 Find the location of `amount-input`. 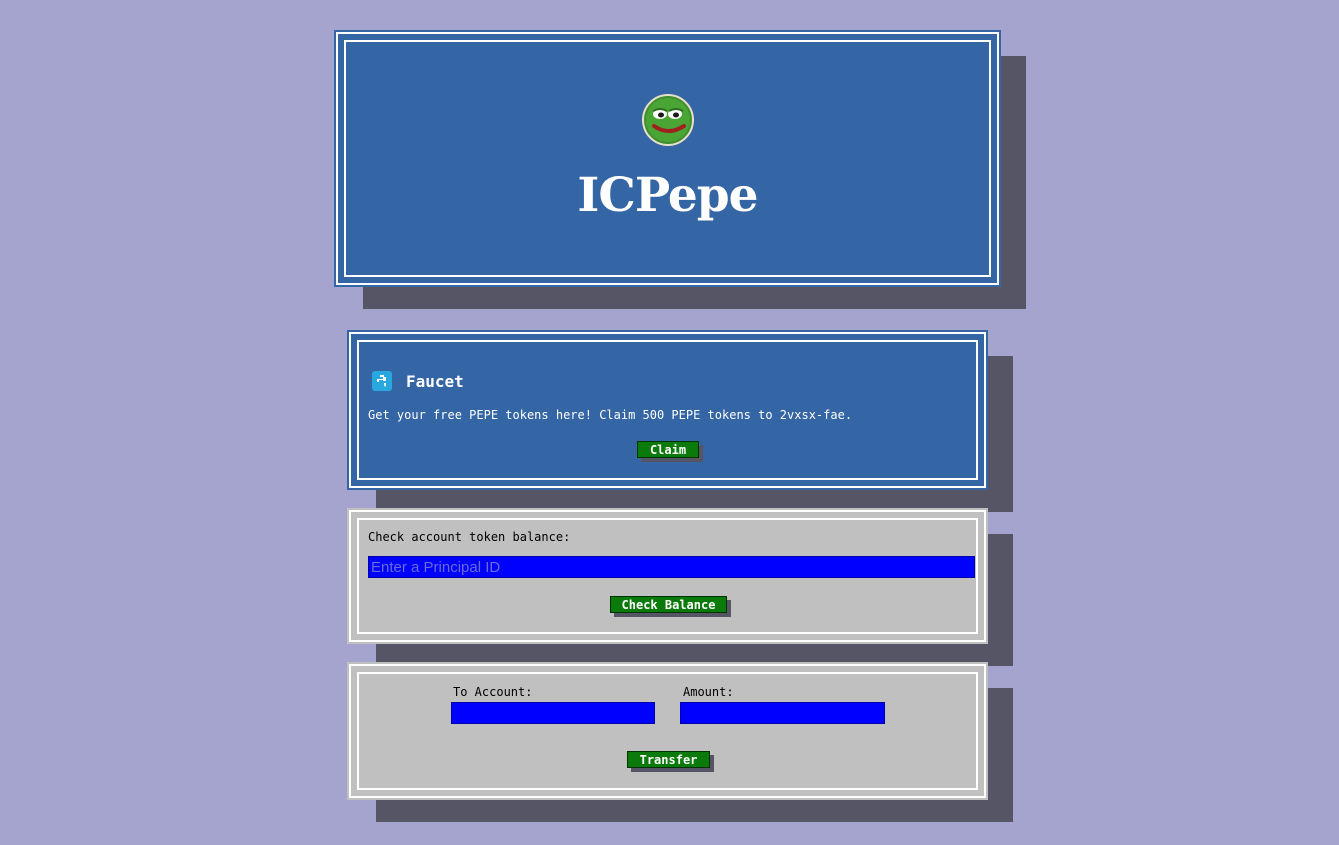

amount-input is located at coordinates (782, 713).